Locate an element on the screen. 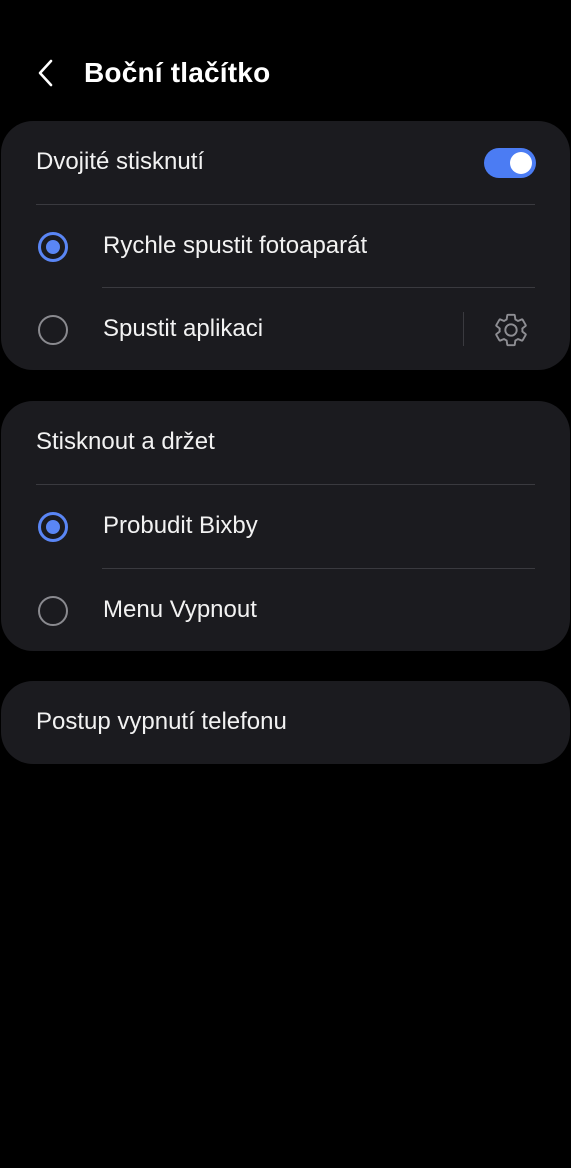 The image size is (571, 1168). option-power-off-menu: Menu Vypnout is located at coordinates (285, 610).